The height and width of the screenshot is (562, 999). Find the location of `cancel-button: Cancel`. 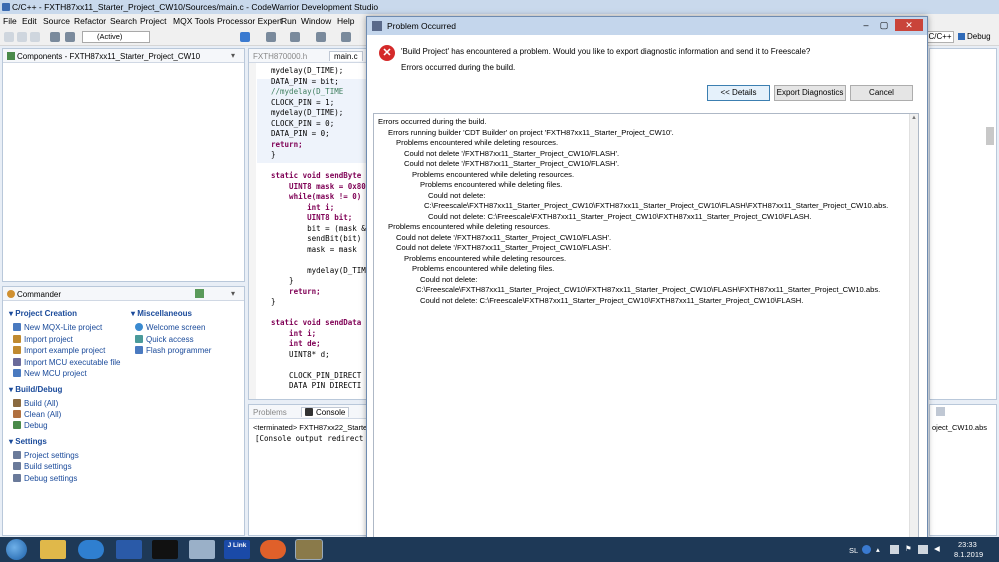

cancel-button: Cancel is located at coordinates (881, 93).